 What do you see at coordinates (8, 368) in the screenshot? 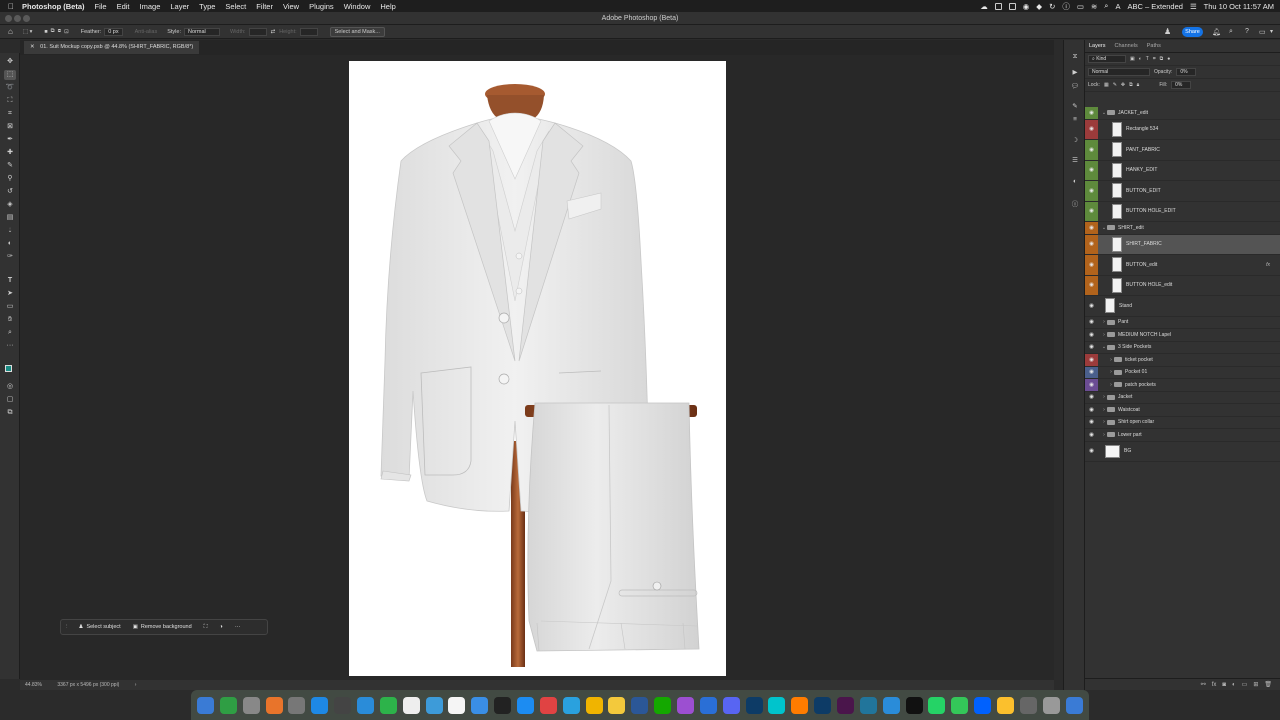
I see `foreground-color-swatch` at bounding box center [8, 368].